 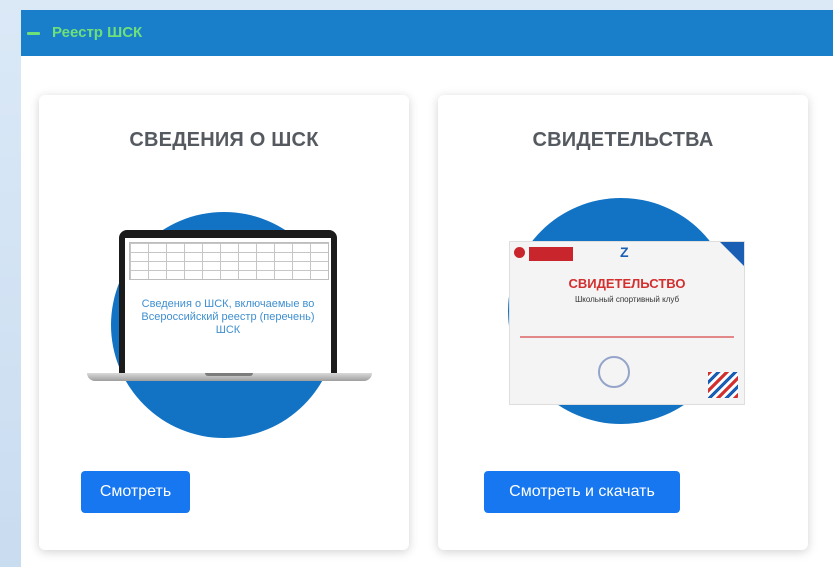 I want to click on corner-decoration, so click(x=732, y=254).